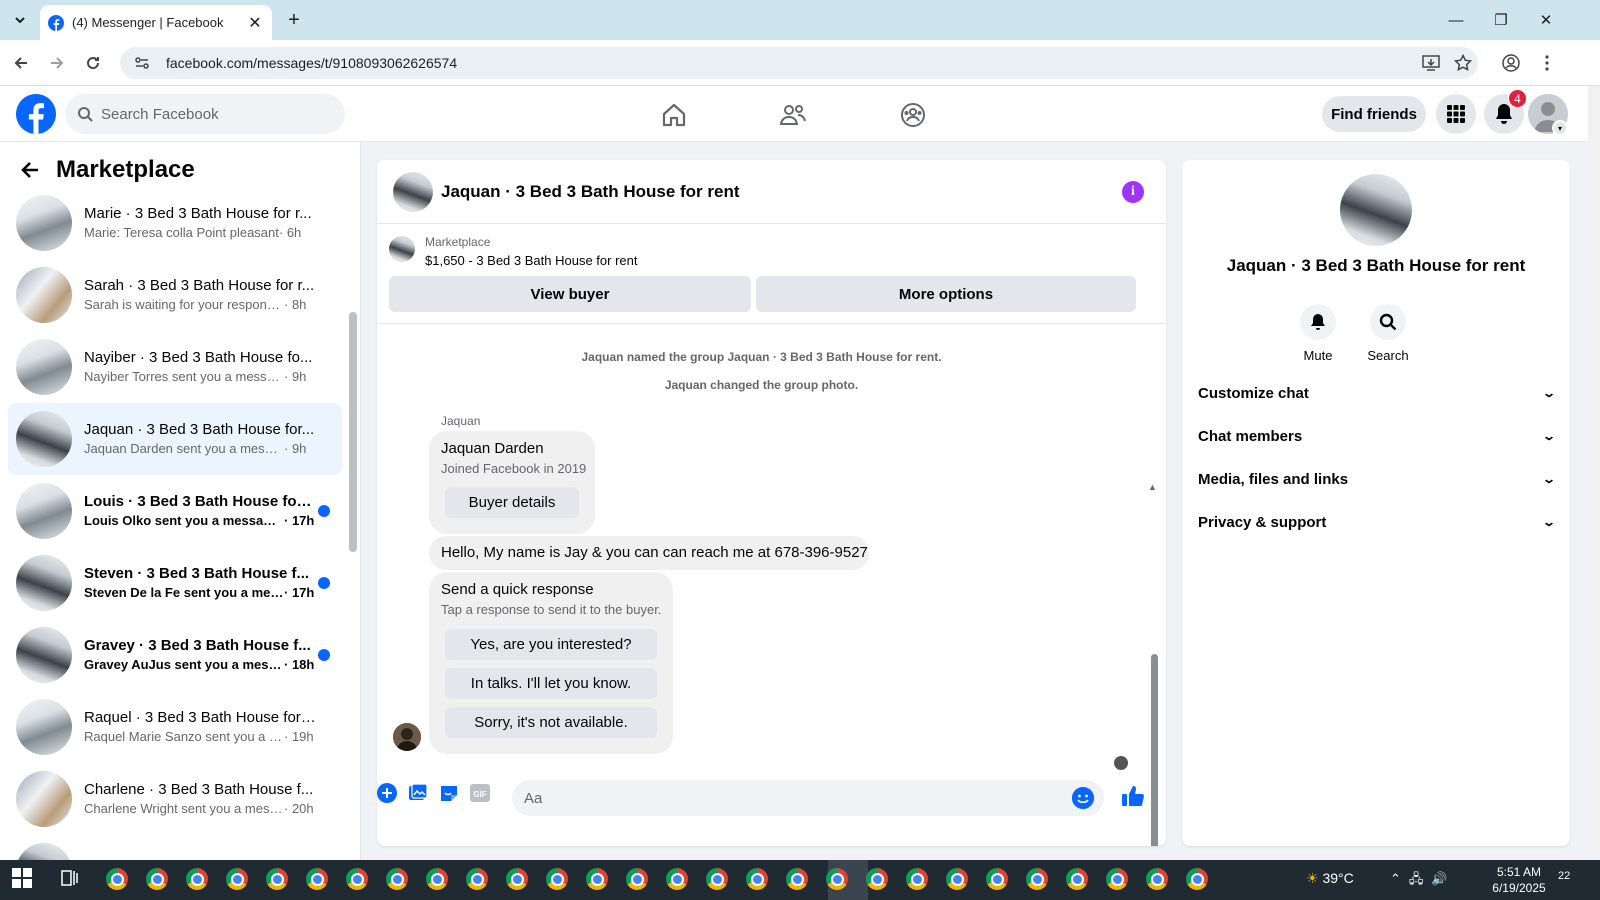 The height and width of the screenshot is (900, 1600). I want to click on chat-group-photo, so click(413, 192).